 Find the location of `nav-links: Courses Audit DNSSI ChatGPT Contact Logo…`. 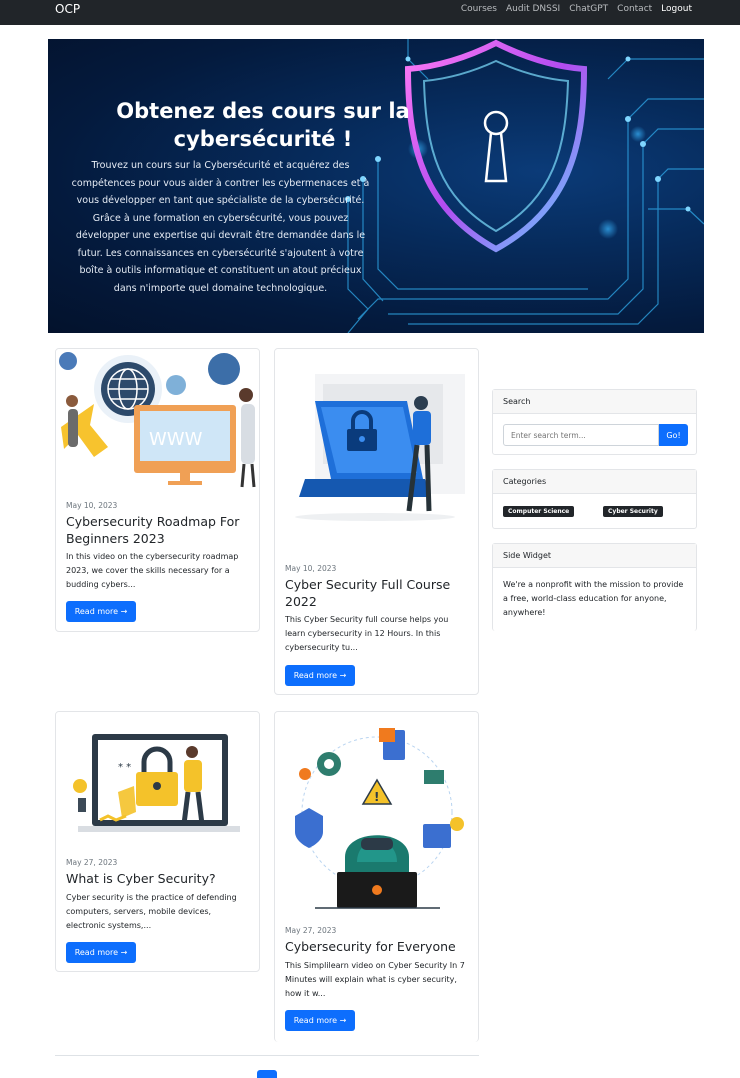

nav-links: Courses Audit DNSSI ChatGPT Contact Logo… is located at coordinates (576, 9).